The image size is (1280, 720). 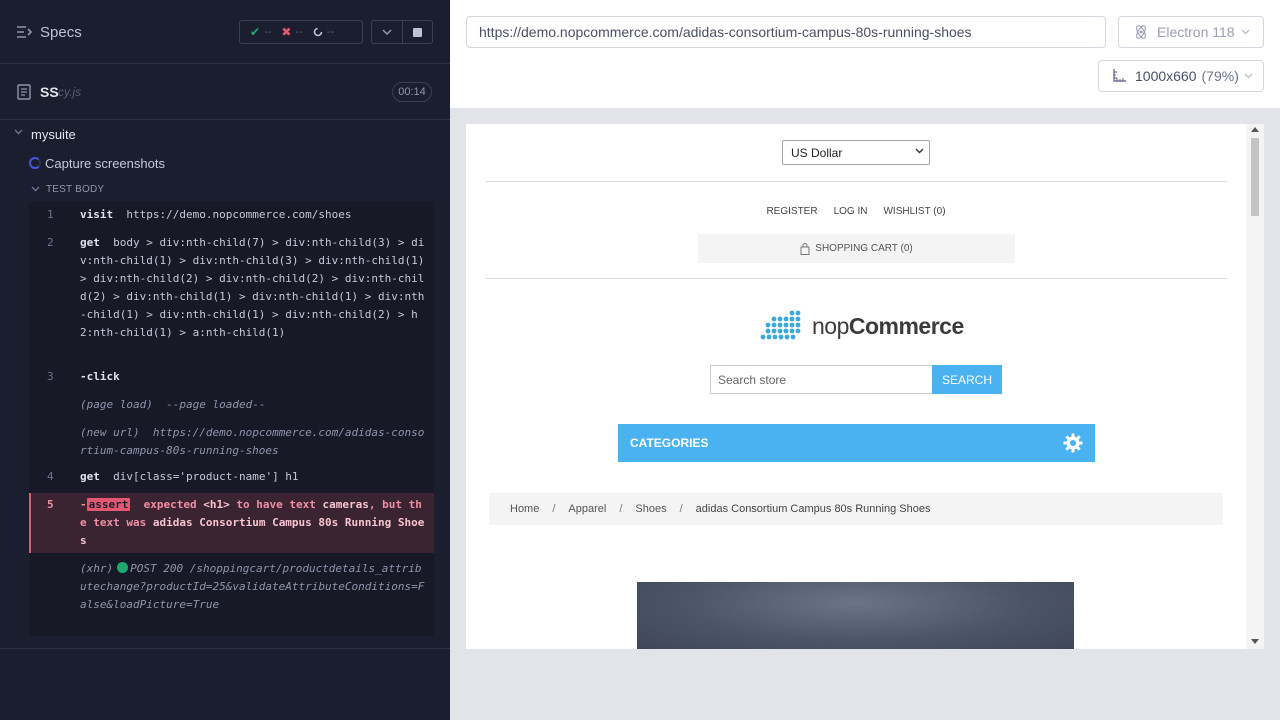 I want to click on event-label: (xhr), so click(x=97, y=568).